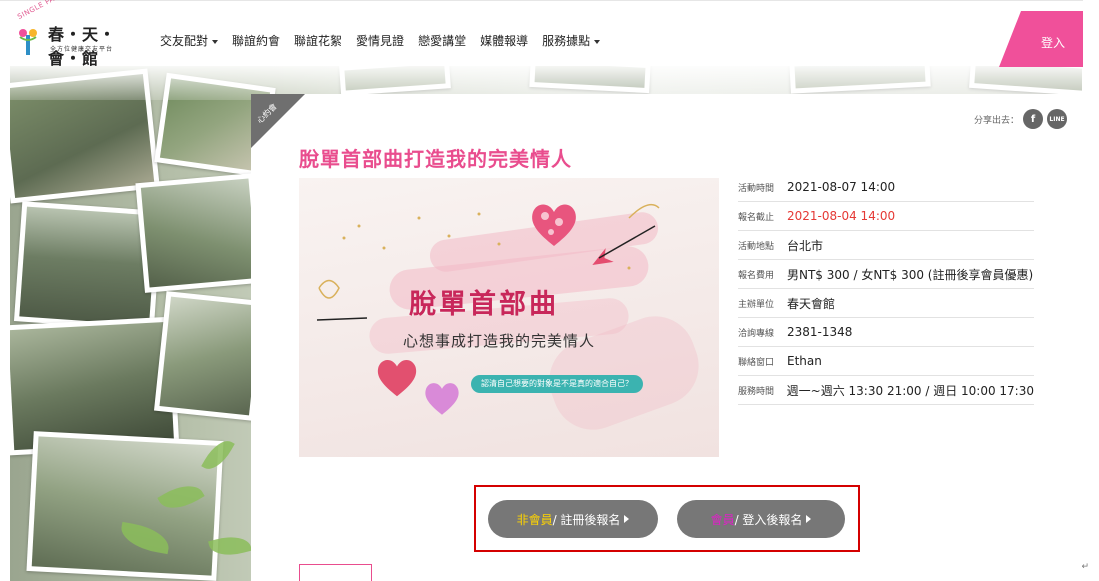 Image resolution: width=1099 pixels, height=581 pixels. I want to click on facebook-share-icon: f, so click(1033, 119).